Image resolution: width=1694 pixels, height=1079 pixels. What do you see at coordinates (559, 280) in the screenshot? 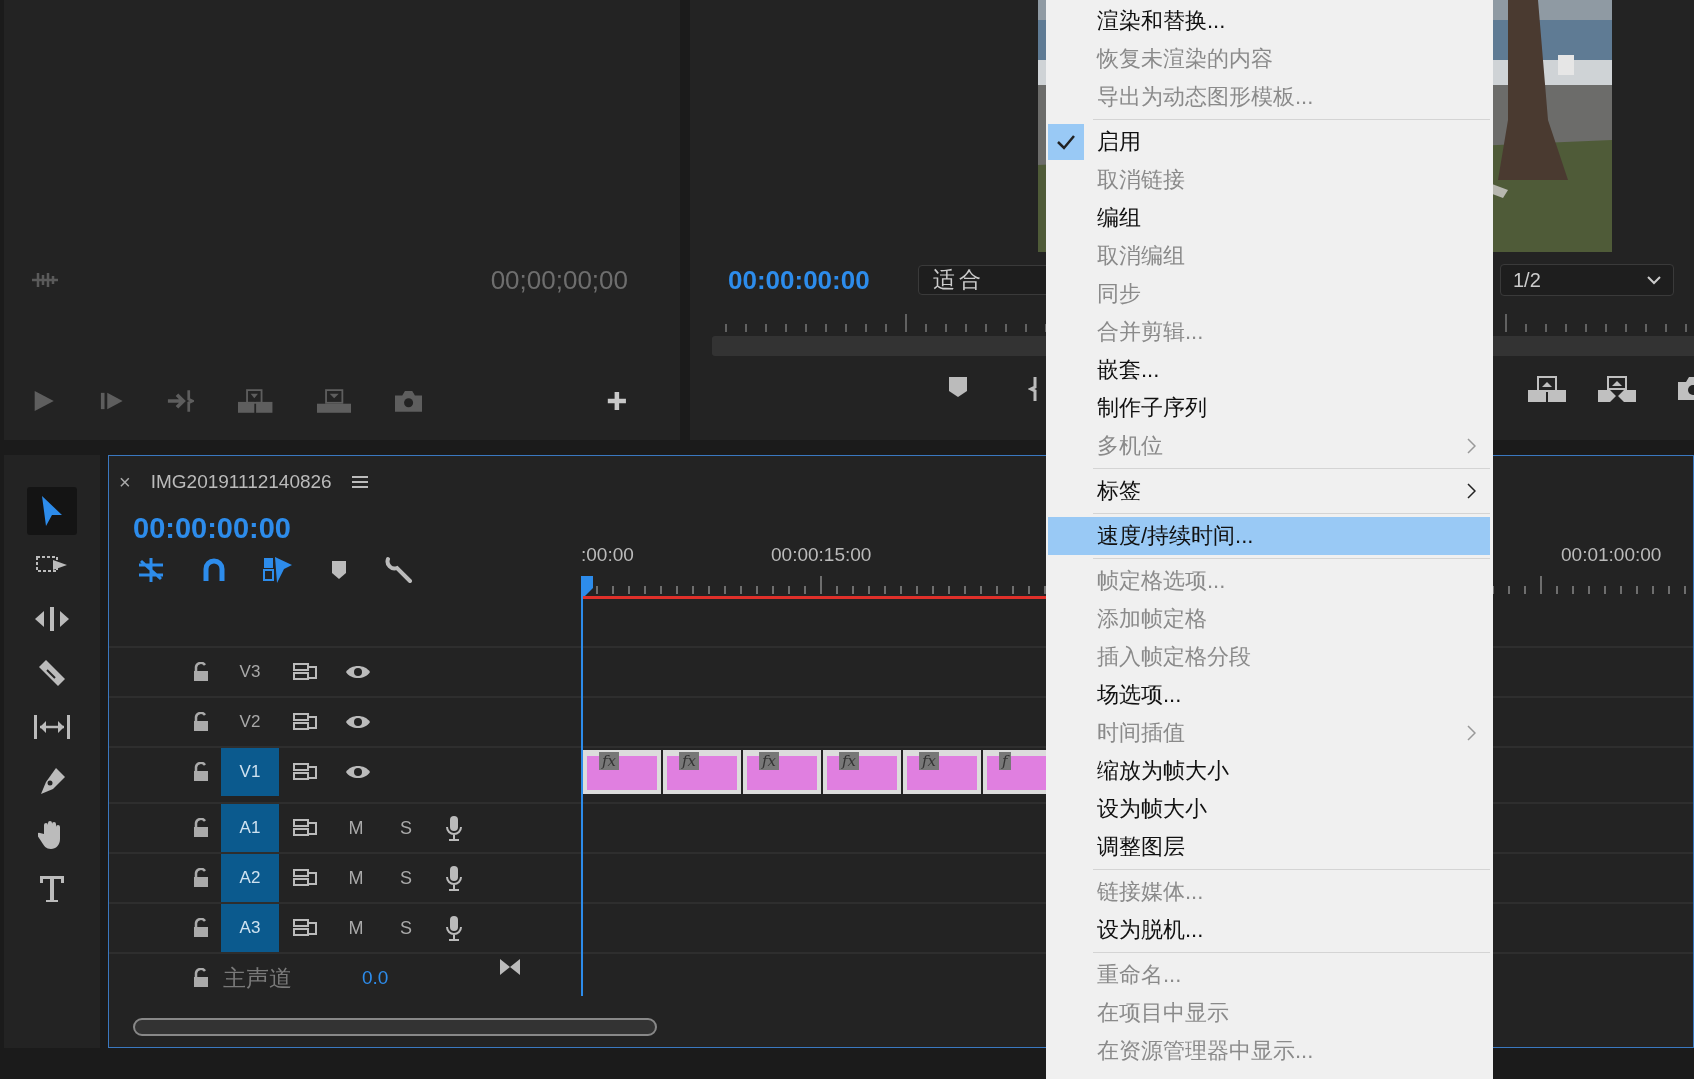
I see `source-timecode: 00;00;00;00` at bounding box center [559, 280].